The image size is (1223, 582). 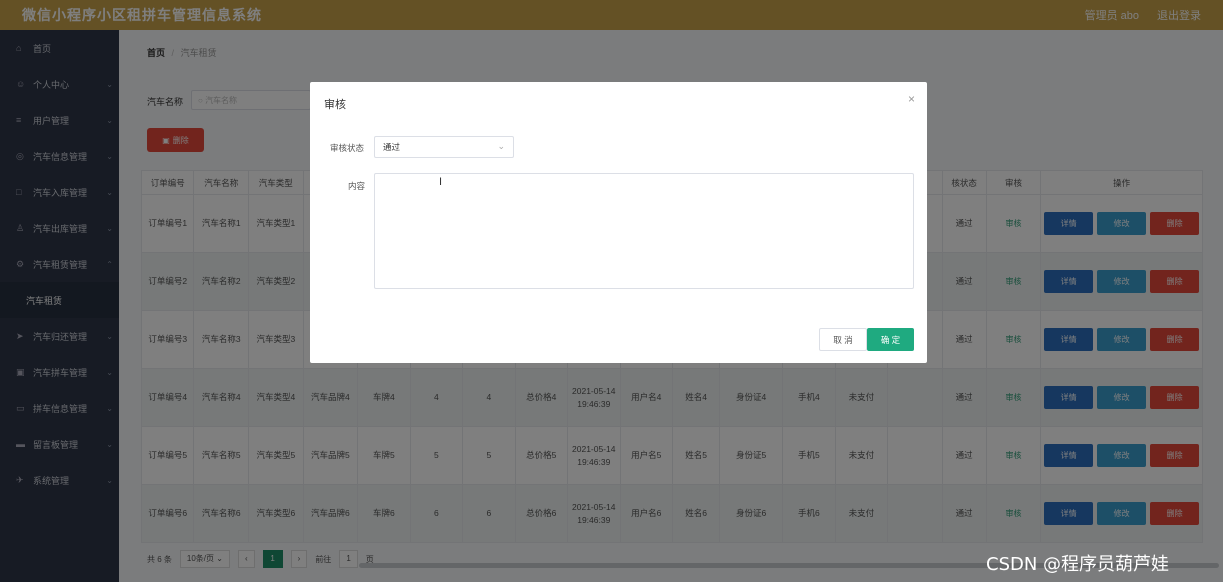 I want to click on text-cursor-icon: I, so click(x=441, y=182).